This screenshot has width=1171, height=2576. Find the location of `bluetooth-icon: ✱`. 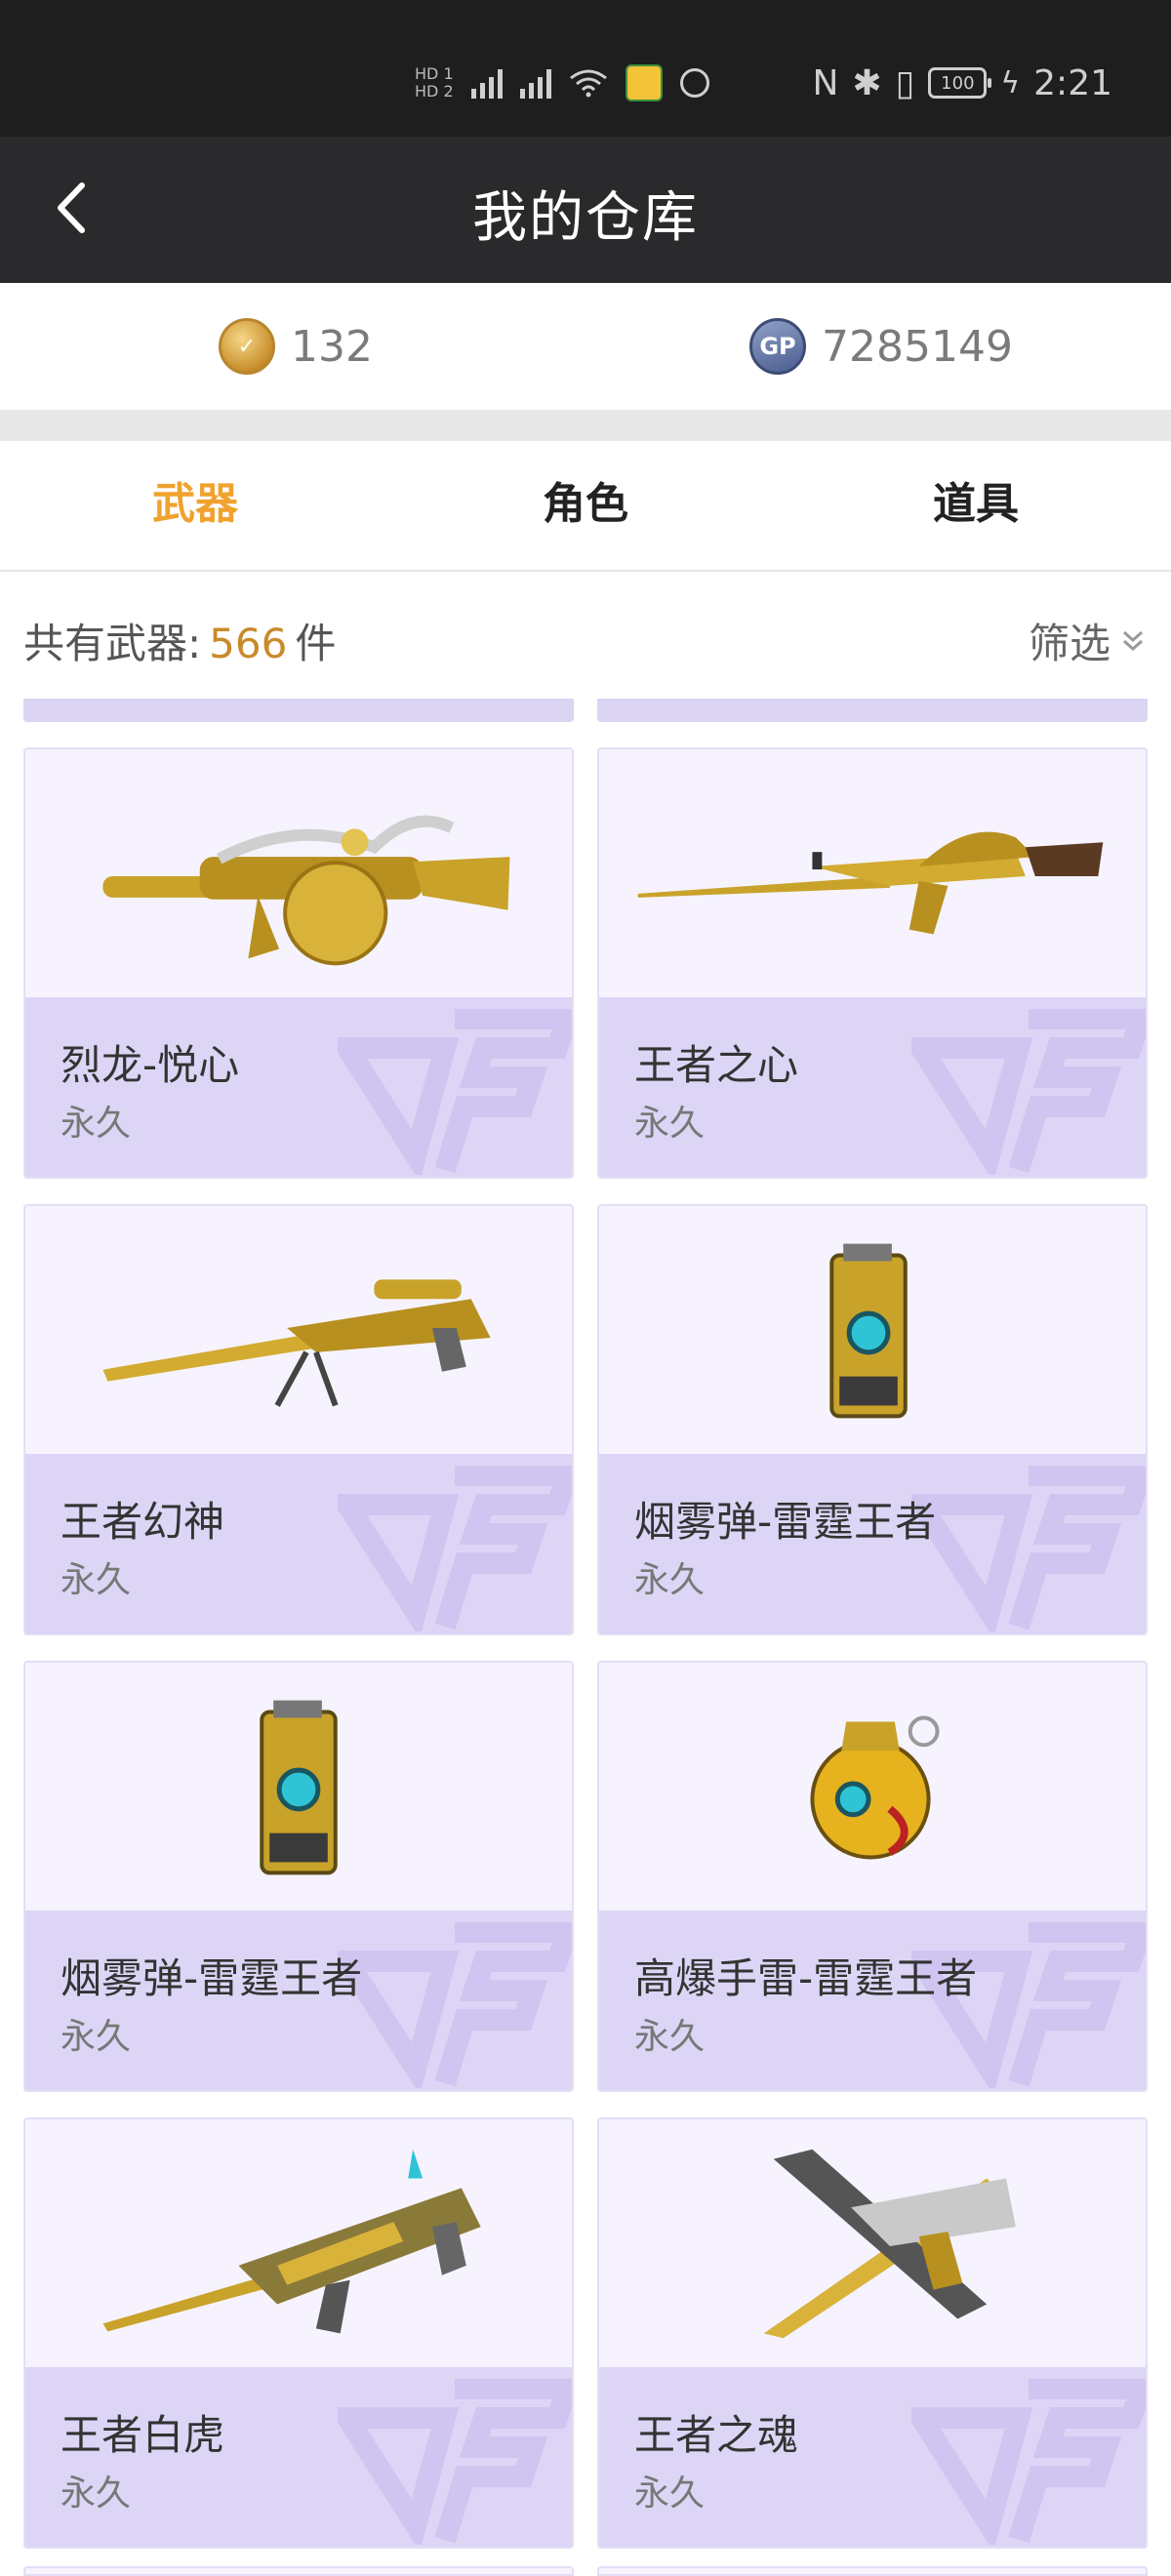

bluetooth-icon: ✱ is located at coordinates (867, 82).